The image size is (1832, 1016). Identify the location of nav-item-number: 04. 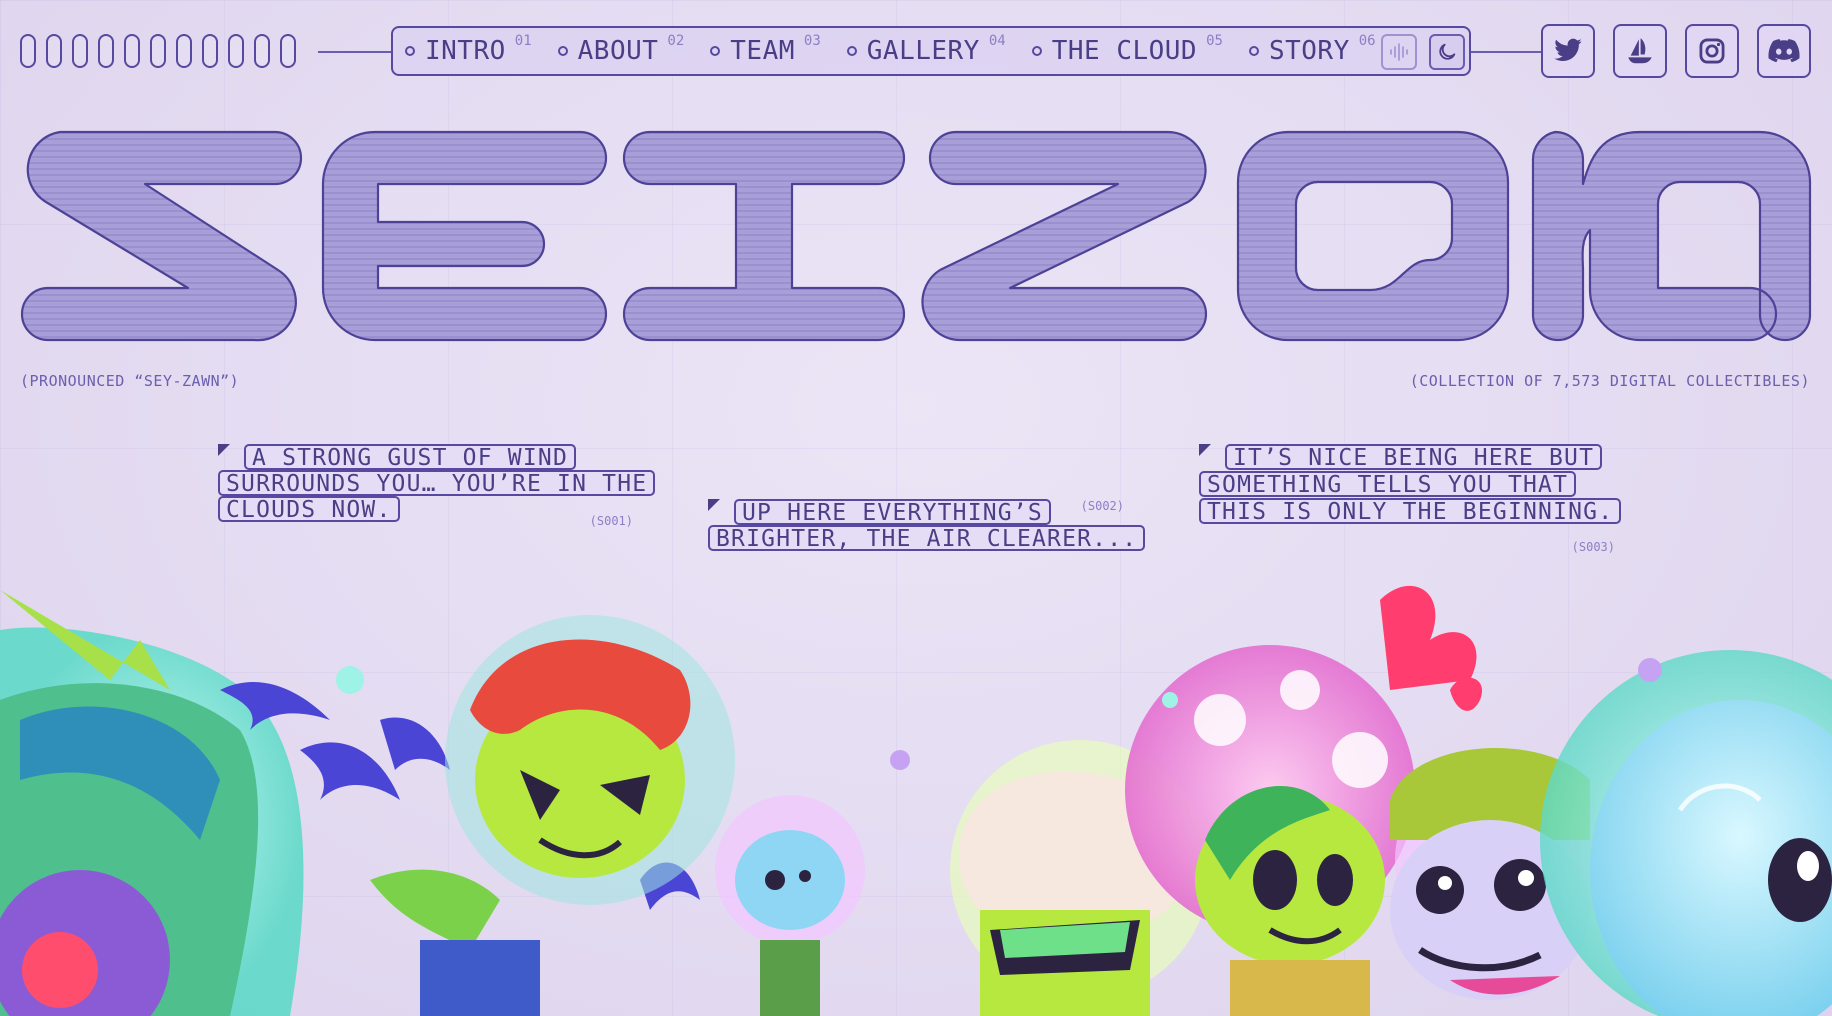
(997, 41).